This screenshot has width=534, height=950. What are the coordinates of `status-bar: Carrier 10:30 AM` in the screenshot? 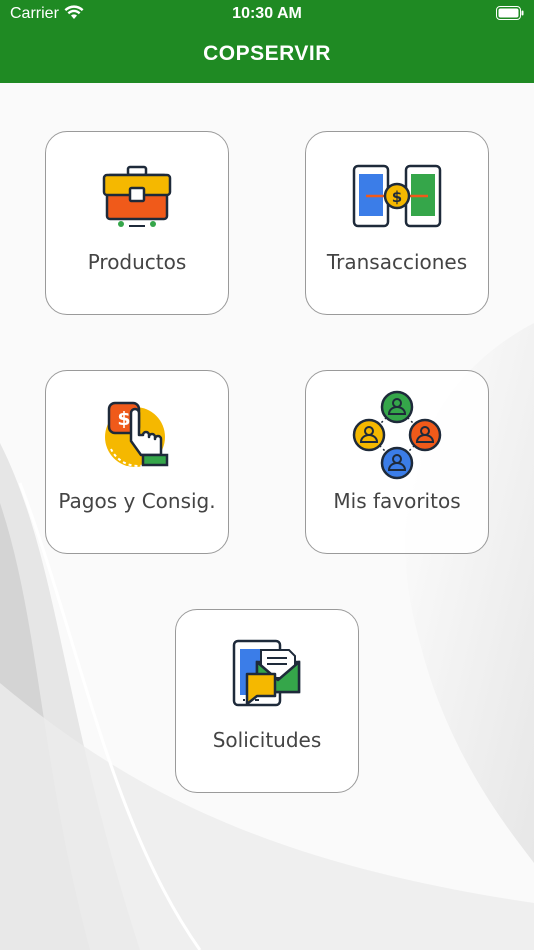 It's located at (267, 14).